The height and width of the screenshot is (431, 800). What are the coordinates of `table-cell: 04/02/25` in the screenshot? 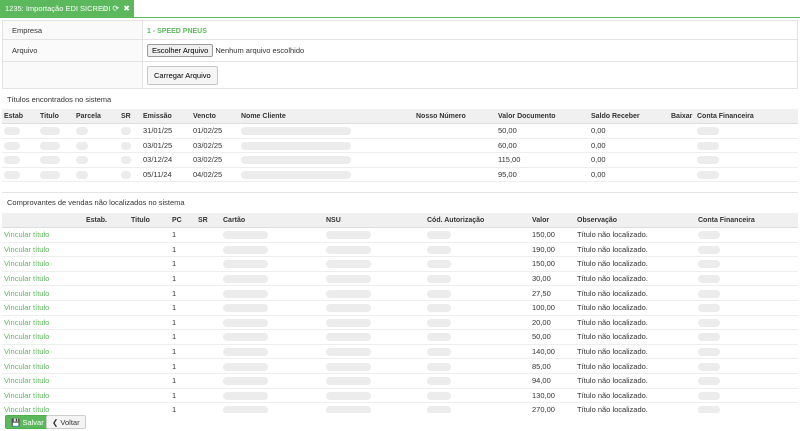 It's located at (215, 175).